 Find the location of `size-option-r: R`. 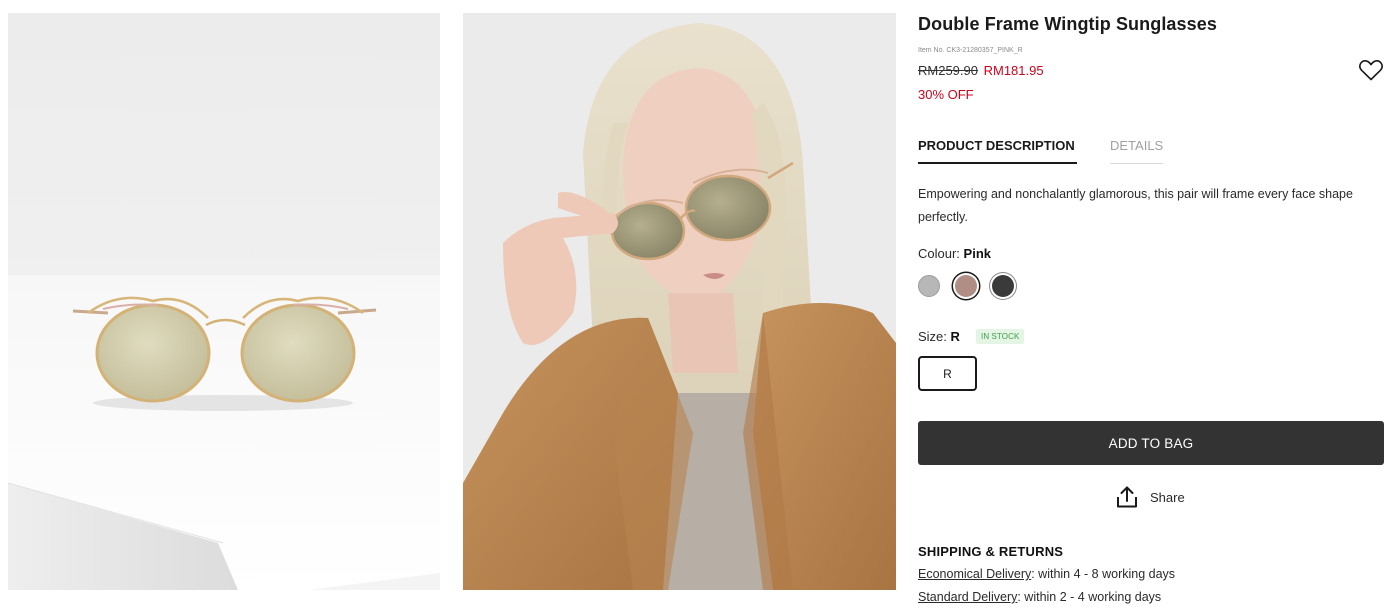

size-option-r: R is located at coordinates (947, 373).